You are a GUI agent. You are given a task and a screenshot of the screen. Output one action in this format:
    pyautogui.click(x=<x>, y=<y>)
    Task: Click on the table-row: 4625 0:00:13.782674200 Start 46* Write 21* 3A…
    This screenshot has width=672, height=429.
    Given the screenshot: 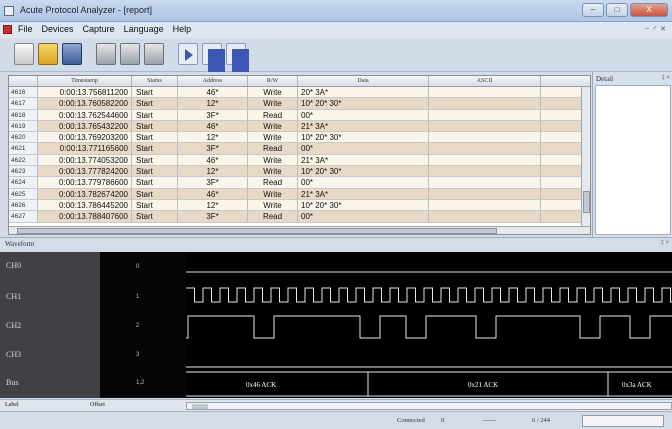 What is the action you would take?
    pyautogui.click(x=299, y=194)
    